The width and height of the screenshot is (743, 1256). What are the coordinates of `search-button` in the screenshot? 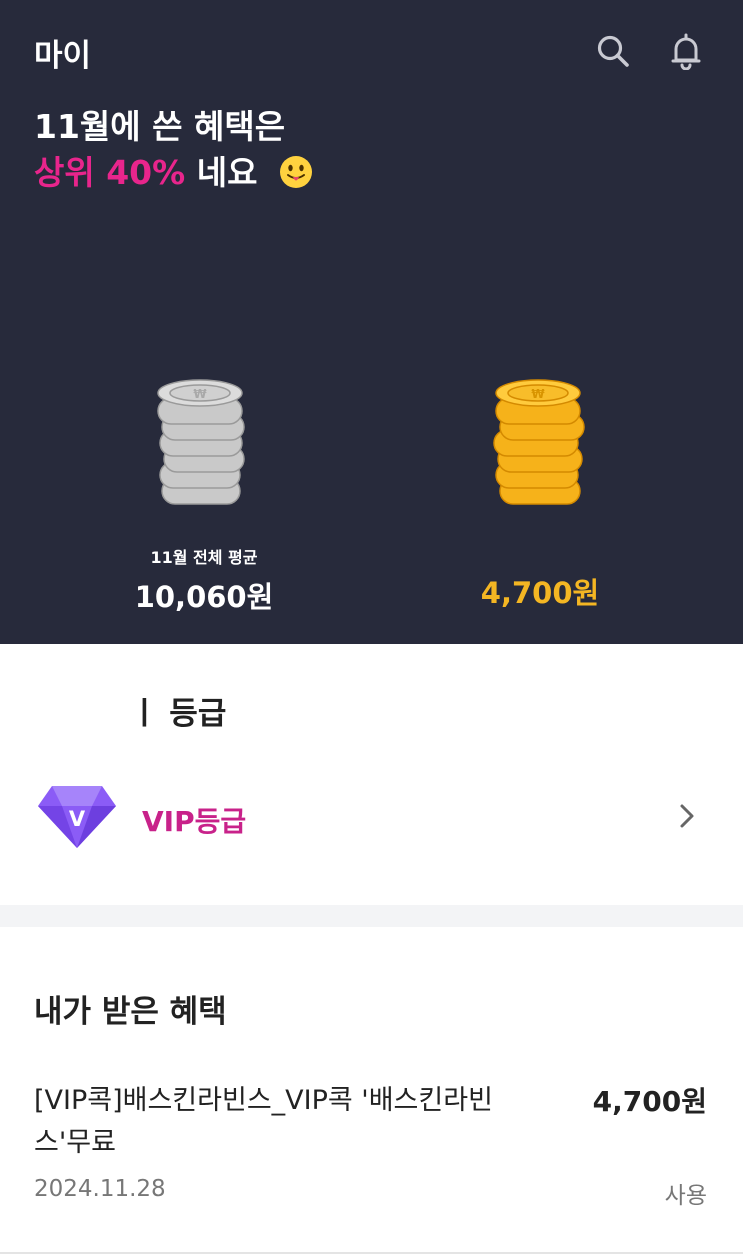 It's located at (613, 51).